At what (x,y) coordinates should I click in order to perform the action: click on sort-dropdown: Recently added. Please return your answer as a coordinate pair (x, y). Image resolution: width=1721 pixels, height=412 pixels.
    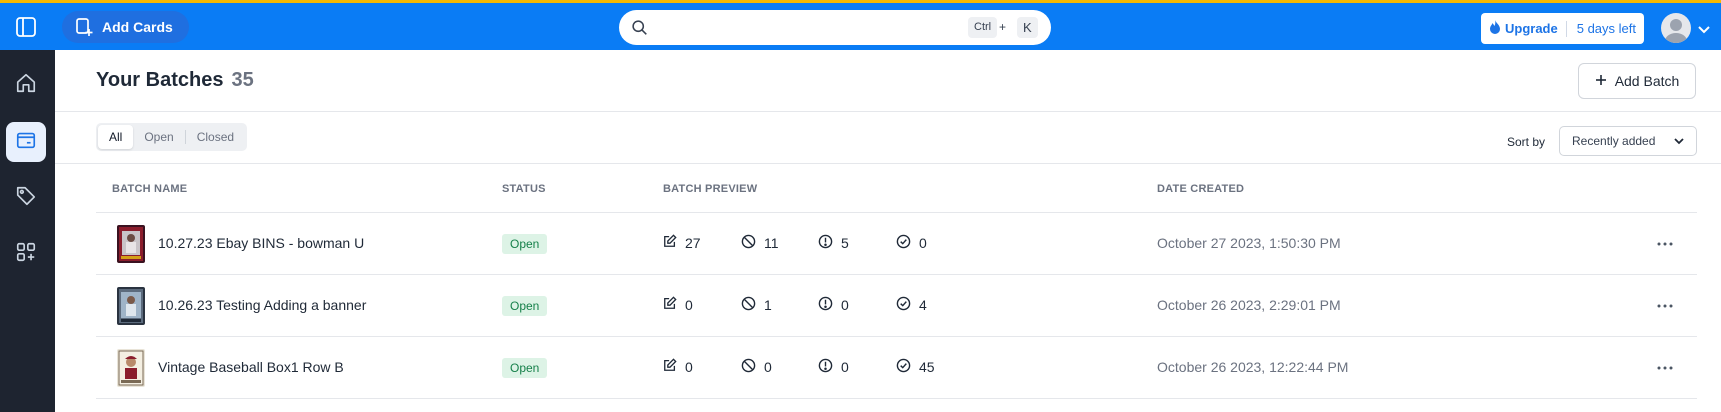
    Looking at the image, I should click on (1628, 141).